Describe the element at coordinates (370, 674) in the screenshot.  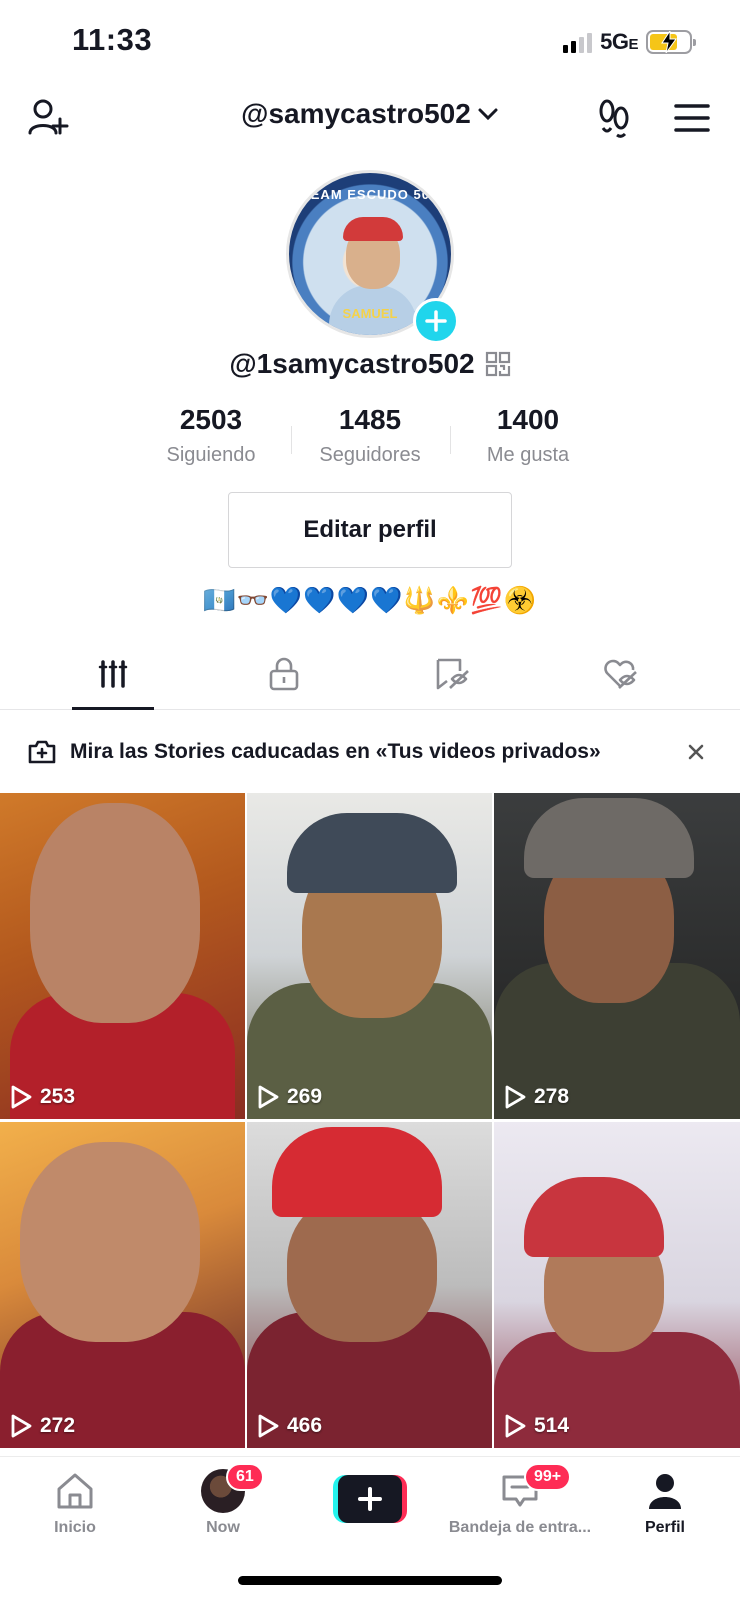
I see `profile-tabs` at that location.